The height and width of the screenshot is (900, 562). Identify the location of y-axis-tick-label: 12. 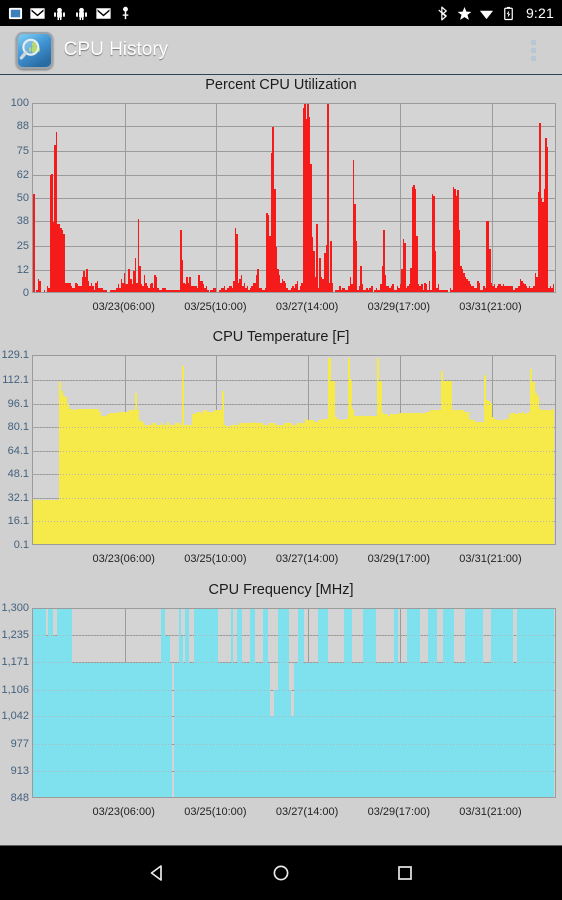
(22, 270).